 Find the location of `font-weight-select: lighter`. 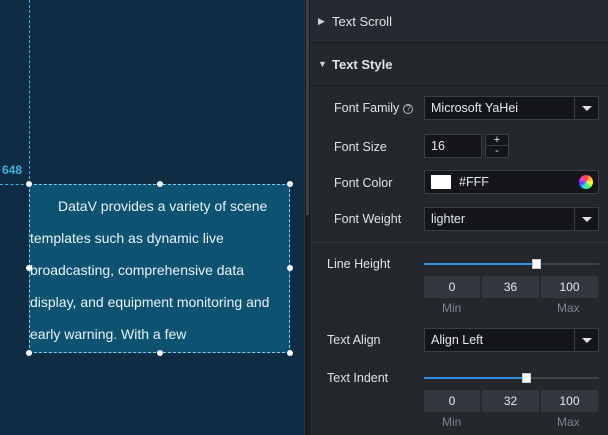

font-weight-select: lighter is located at coordinates (511, 219).